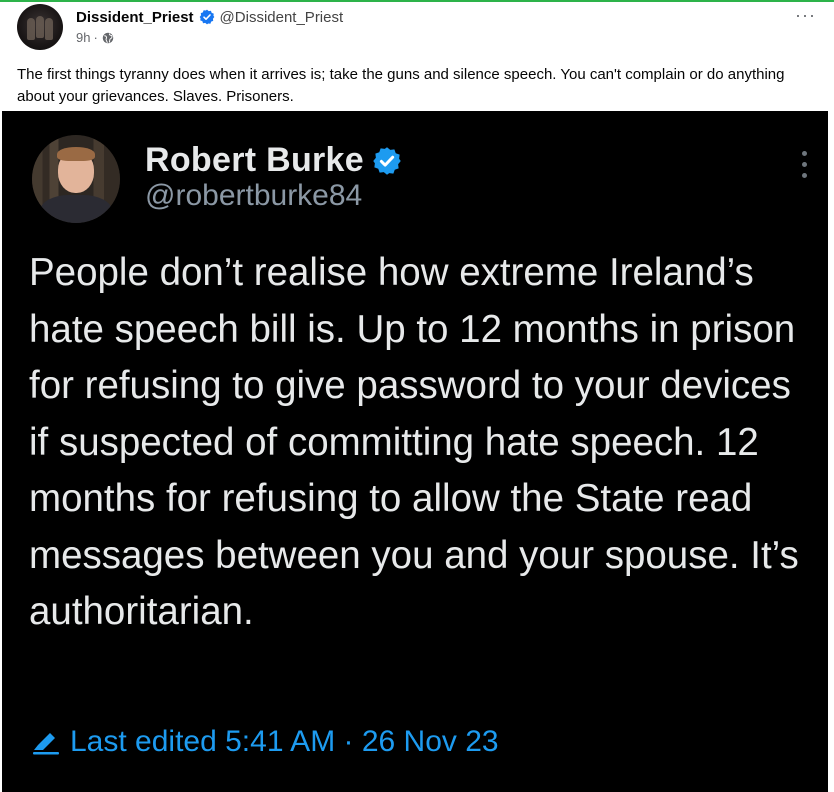 This screenshot has width=834, height=792. Describe the element at coordinates (76, 209) in the screenshot. I see `avatar-shirt` at that location.